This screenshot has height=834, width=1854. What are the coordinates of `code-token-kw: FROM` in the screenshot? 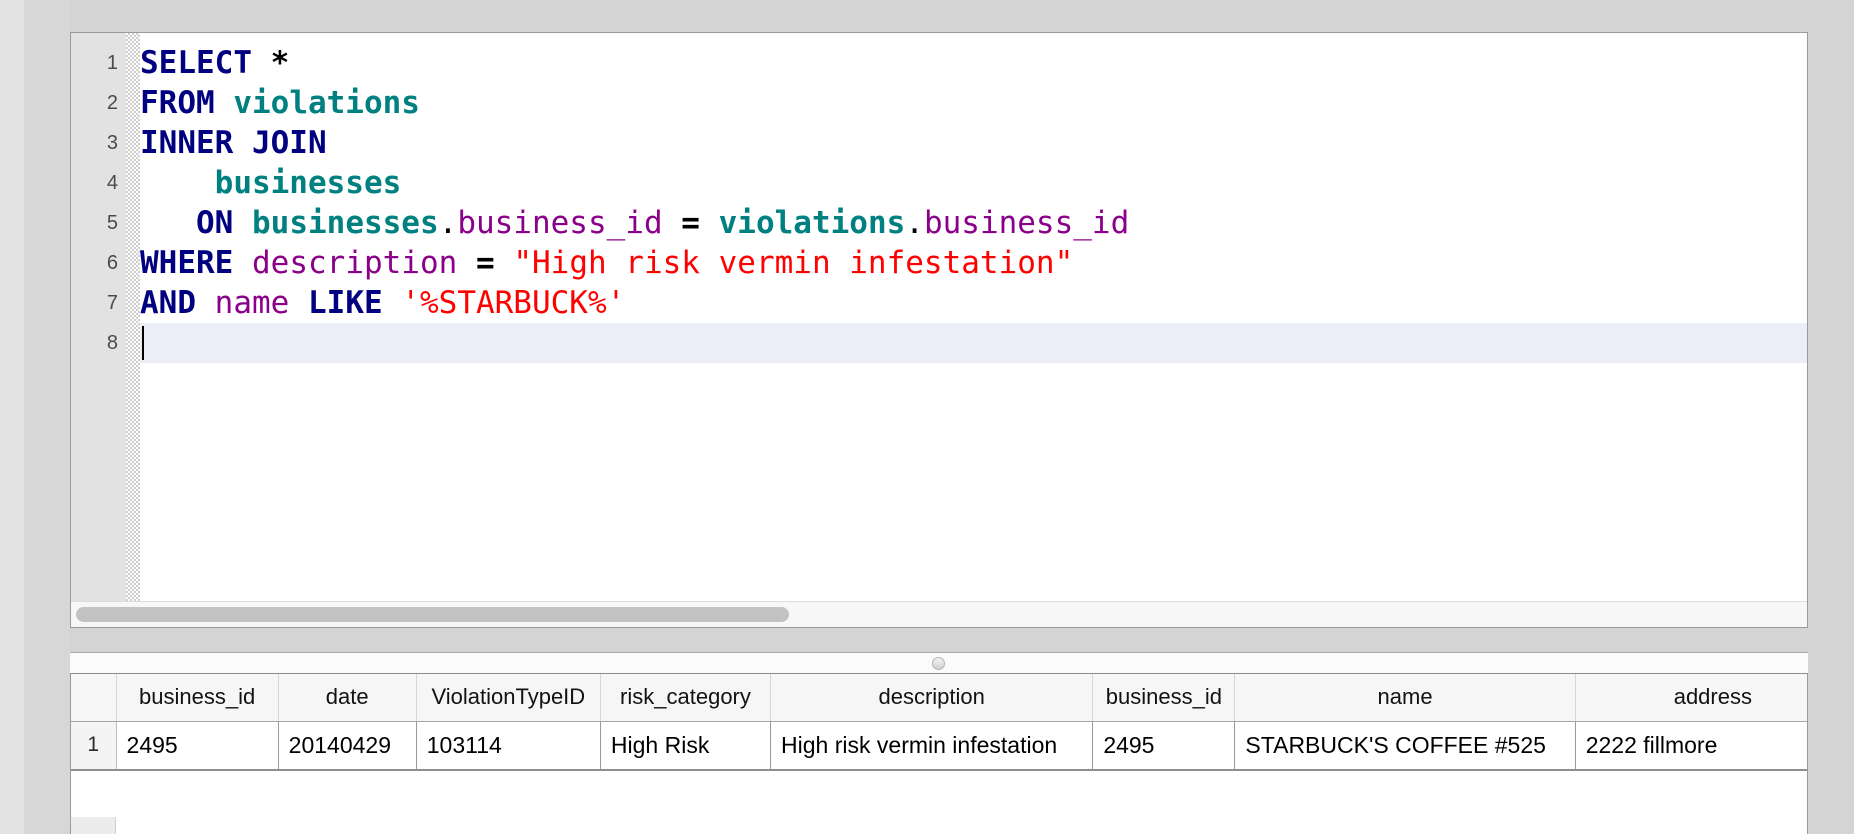 It's located at (177, 103).